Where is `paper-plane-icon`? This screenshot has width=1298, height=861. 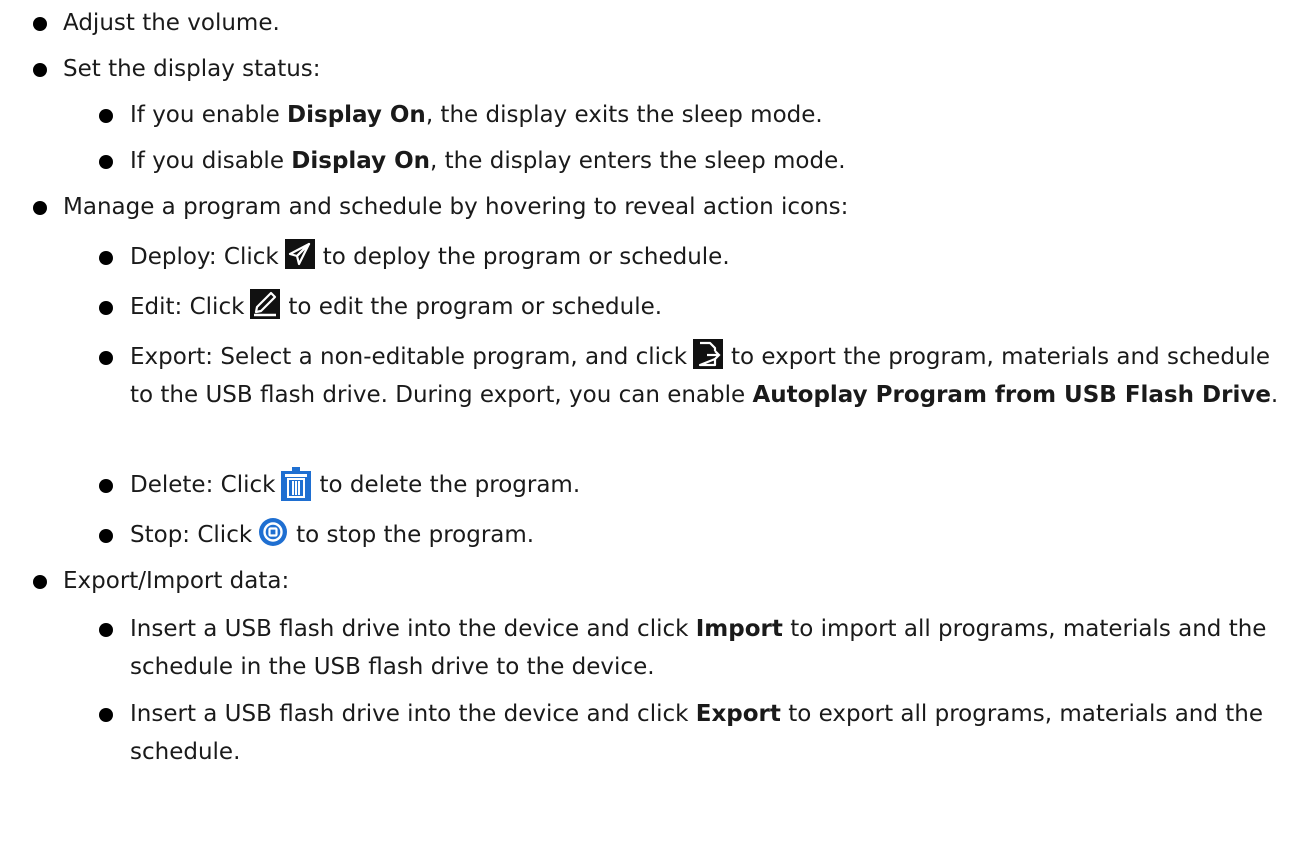 paper-plane-icon is located at coordinates (299, 253).